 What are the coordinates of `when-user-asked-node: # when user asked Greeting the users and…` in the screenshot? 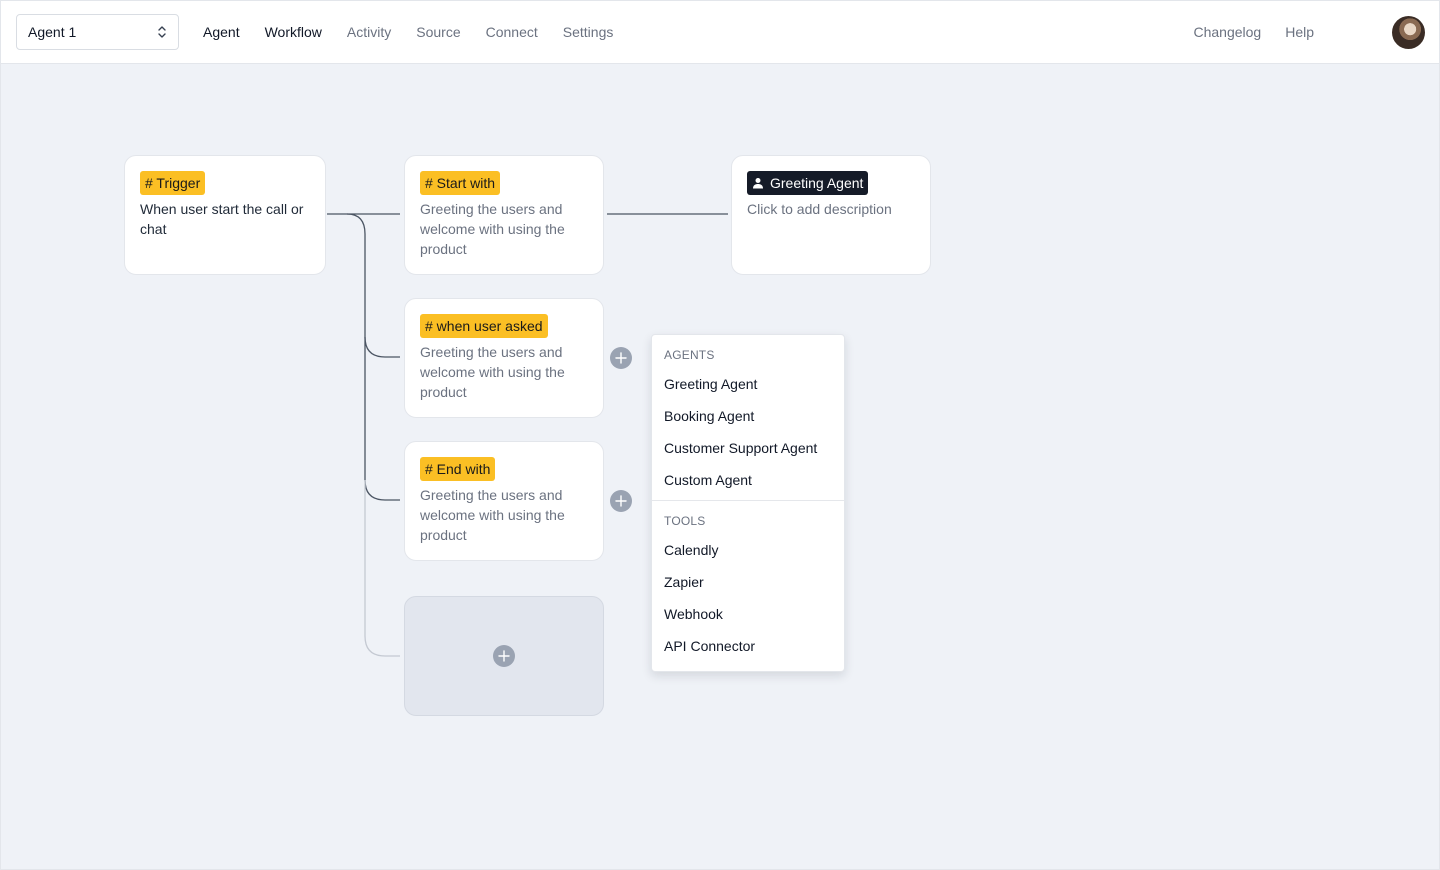 It's located at (504, 358).